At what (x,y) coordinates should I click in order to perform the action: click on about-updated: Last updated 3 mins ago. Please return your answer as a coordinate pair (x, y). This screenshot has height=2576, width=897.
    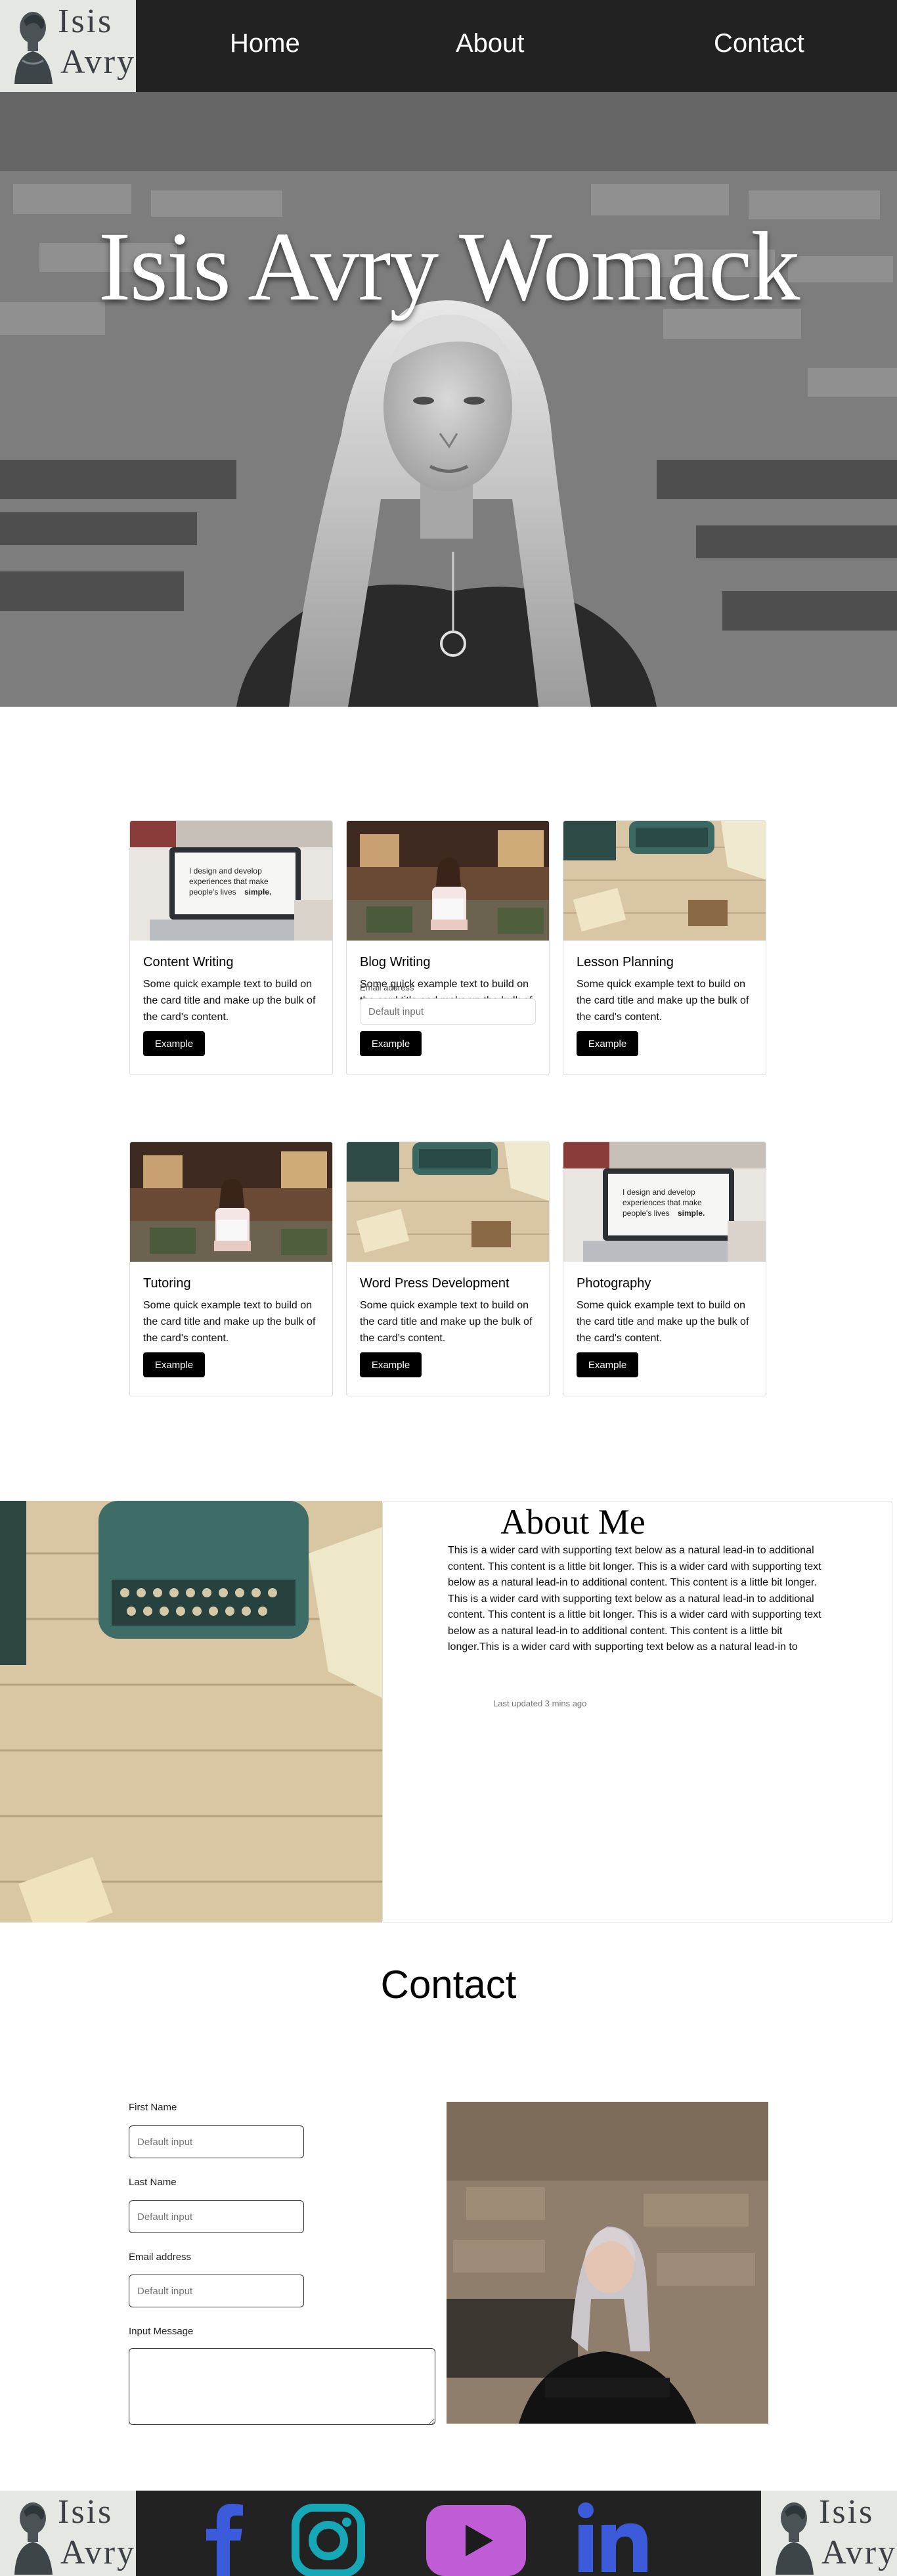
    Looking at the image, I should click on (540, 1703).